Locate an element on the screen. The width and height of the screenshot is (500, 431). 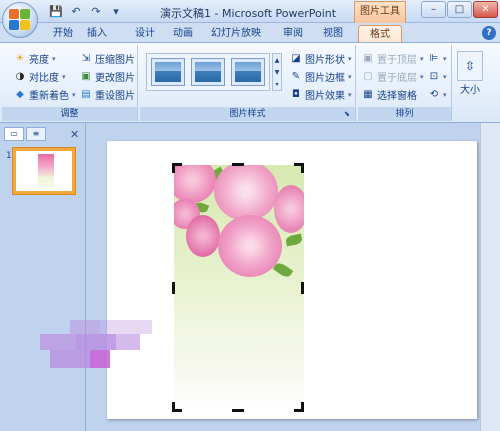
send-back-icon: ▢ is located at coordinates (368, 76).